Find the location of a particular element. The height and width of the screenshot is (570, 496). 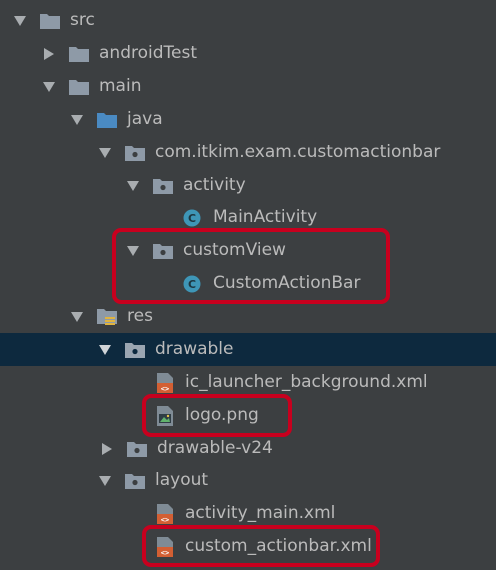

tree-node-activity: activity is located at coordinates (248, 185).